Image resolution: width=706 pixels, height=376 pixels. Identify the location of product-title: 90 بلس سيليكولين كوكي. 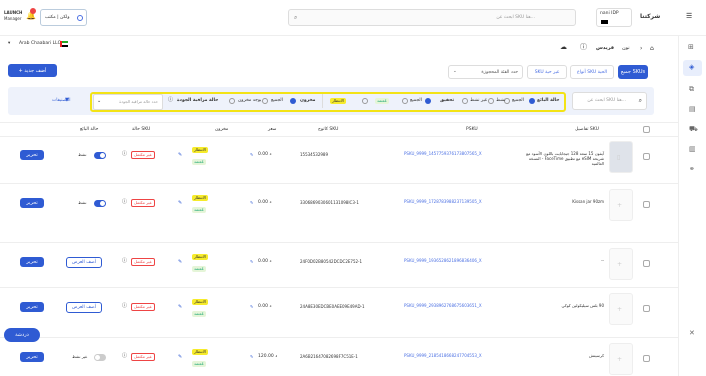
(562, 305).